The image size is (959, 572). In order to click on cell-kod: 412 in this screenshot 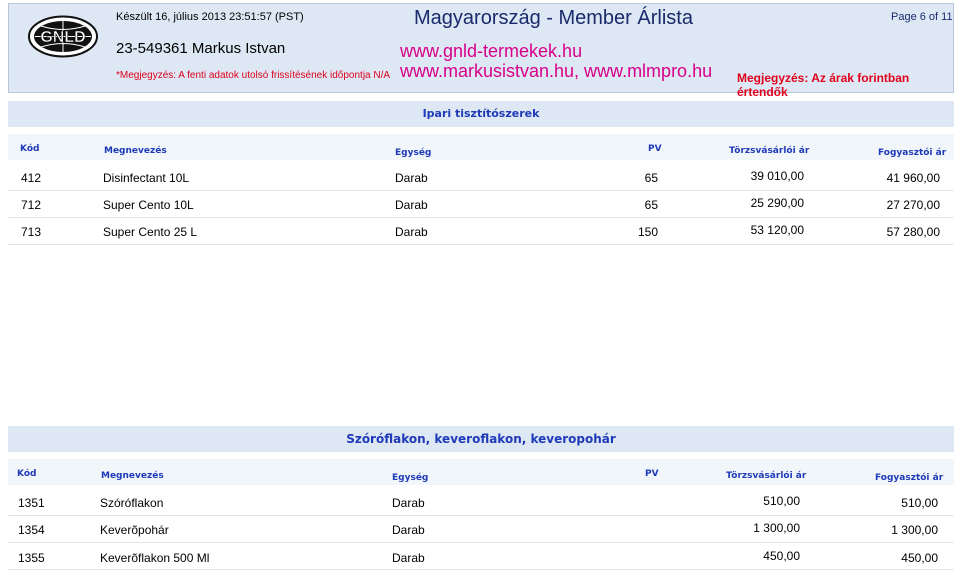, I will do `click(31, 178)`.